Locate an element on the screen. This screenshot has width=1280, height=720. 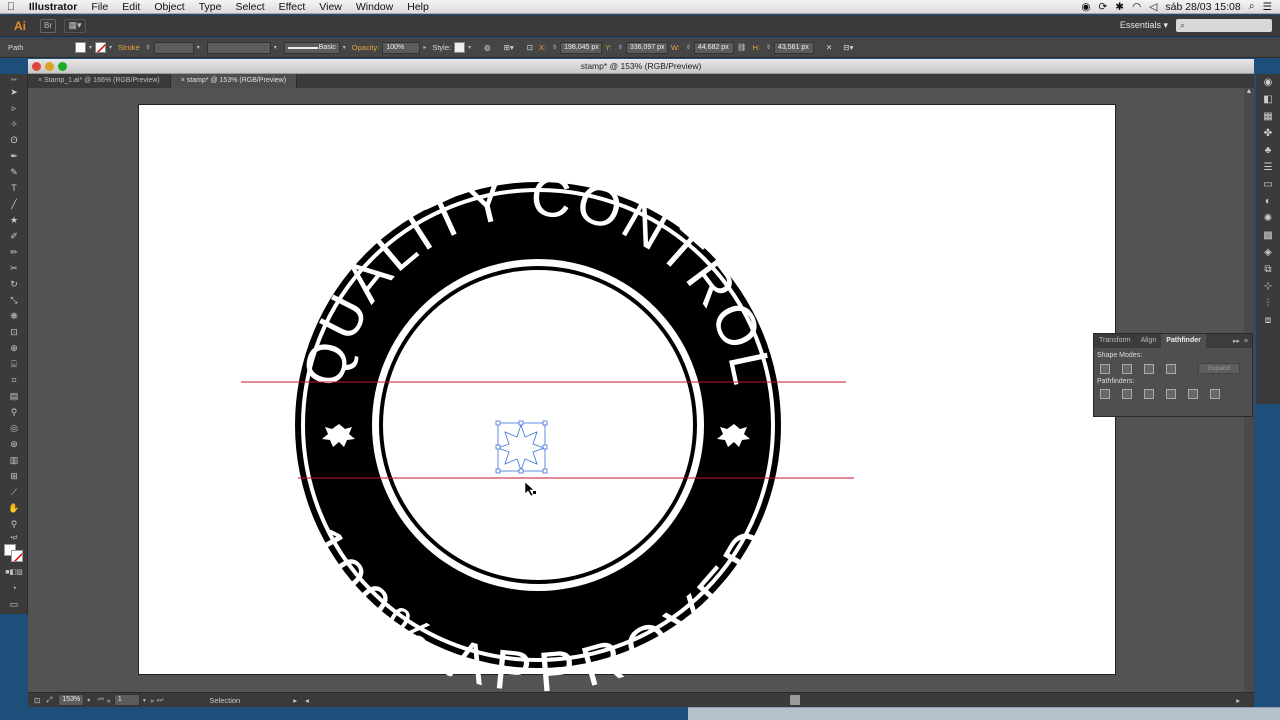
h-stepper: ⇕ is located at coordinates (768, 47).